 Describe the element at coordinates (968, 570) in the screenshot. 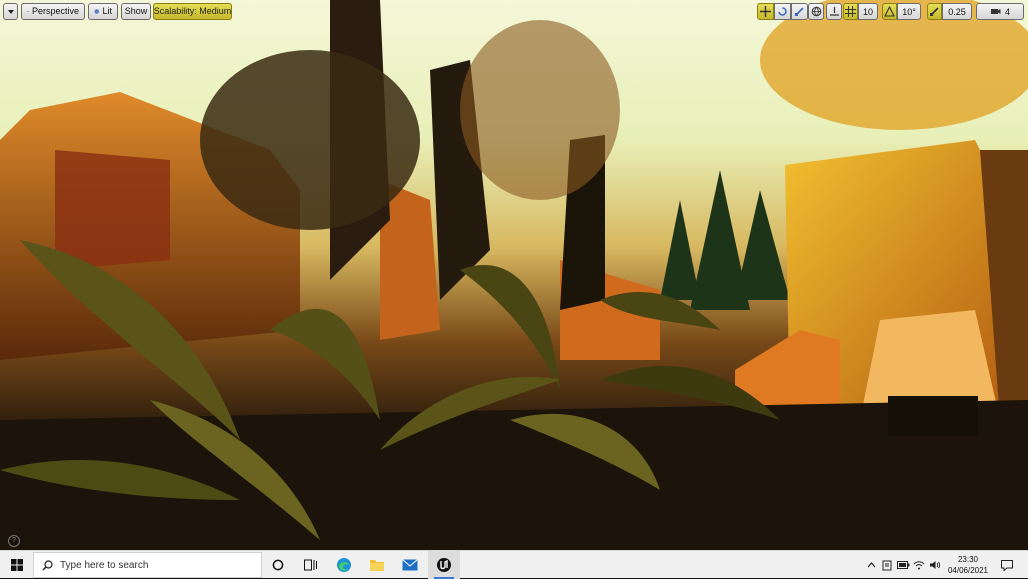

I see `clock-date: 04/06/2021` at that location.